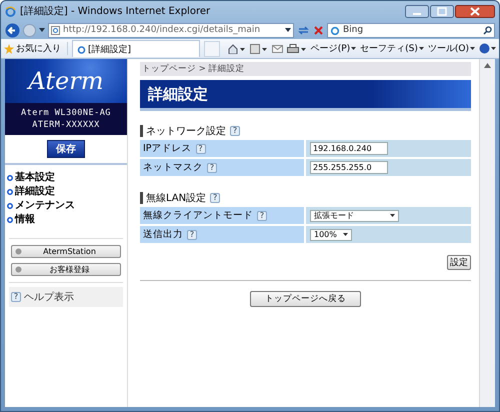 Image resolution: width=500 pixels, height=412 pixels. I want to click on mail-icon, so click(277, 48).